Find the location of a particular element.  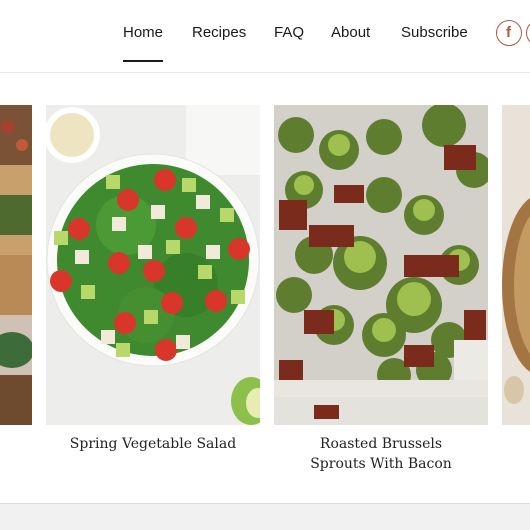

site-header: Home Recipes FAQ About Subscribe f is located at coordinates (265, 36).